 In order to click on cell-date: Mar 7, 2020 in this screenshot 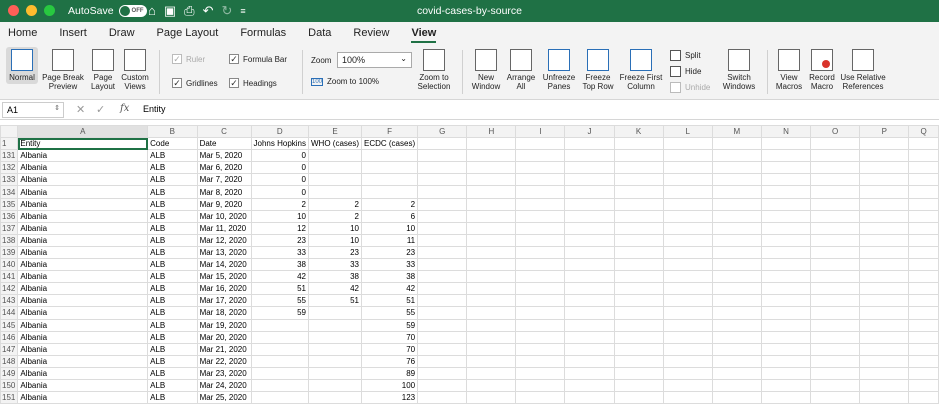, I will do `click(224, 180)`.